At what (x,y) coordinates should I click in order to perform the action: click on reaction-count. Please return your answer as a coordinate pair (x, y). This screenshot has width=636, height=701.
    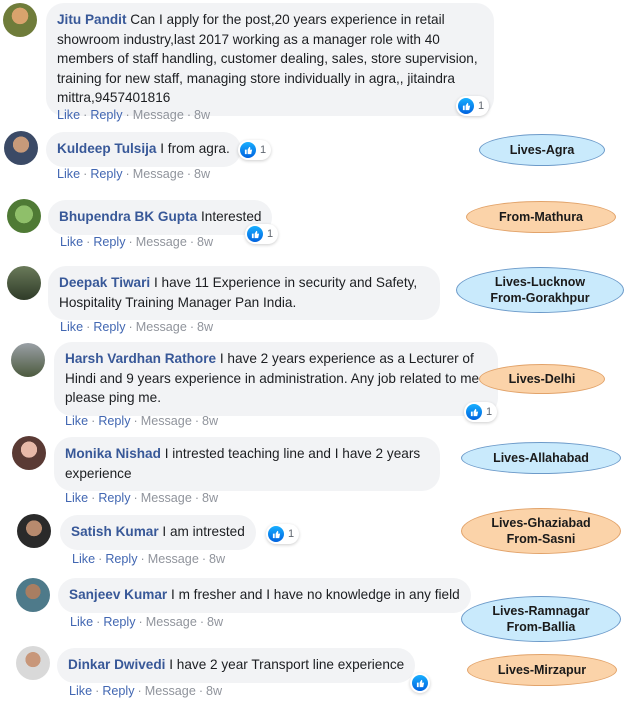
    Looking at the image, I should click on (420, 683).